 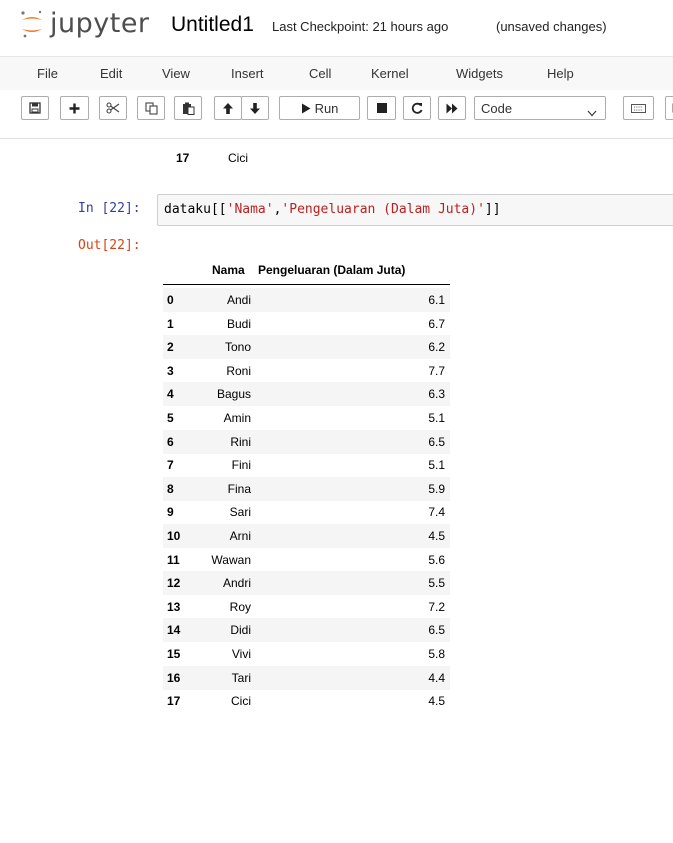 What do you see at coordinates (436, 394) in the screenshot?
I see `cell-pengeluaran: 6.3` at bounding box center [436, 394].